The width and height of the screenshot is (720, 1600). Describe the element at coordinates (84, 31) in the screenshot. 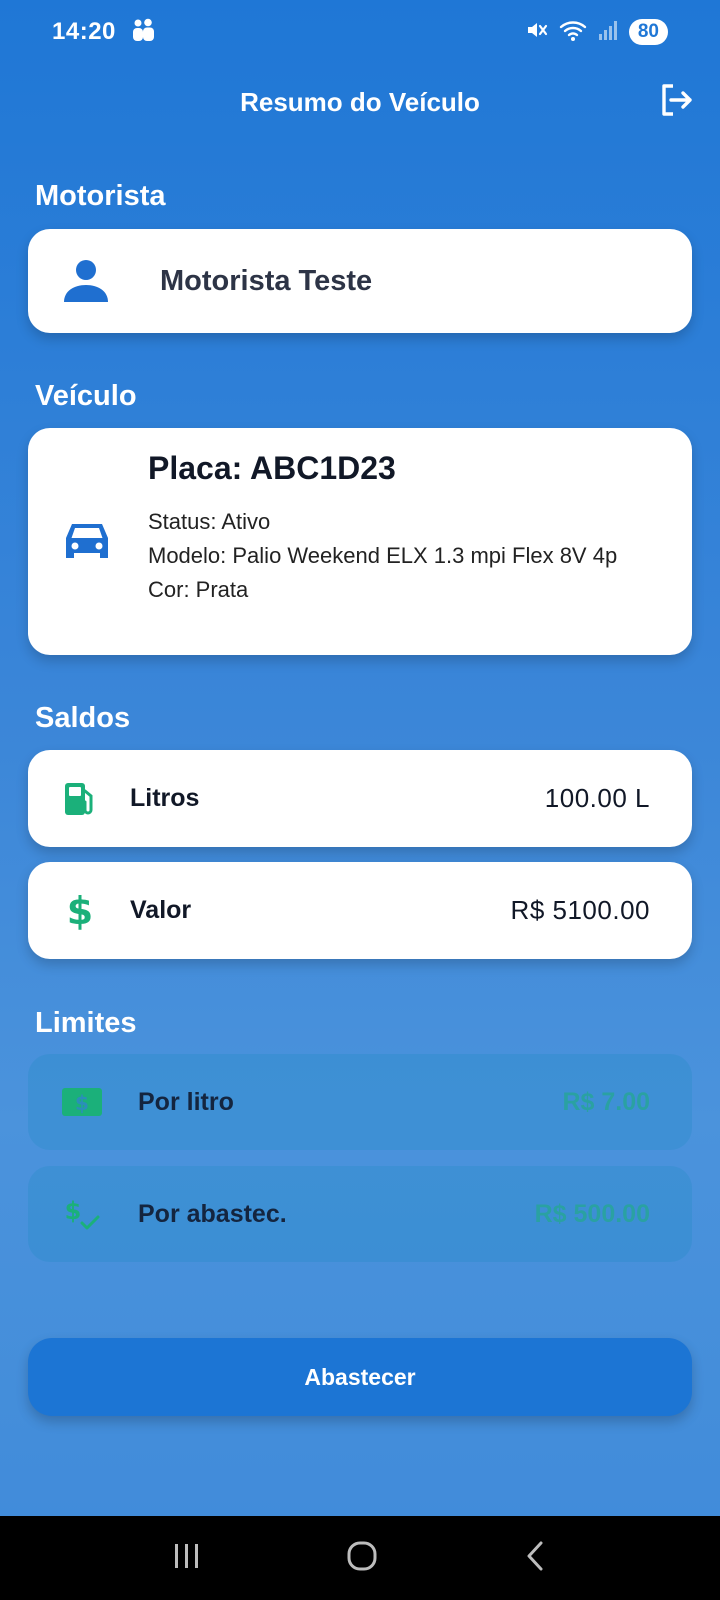

I see `status-time: 14:20` at that location.